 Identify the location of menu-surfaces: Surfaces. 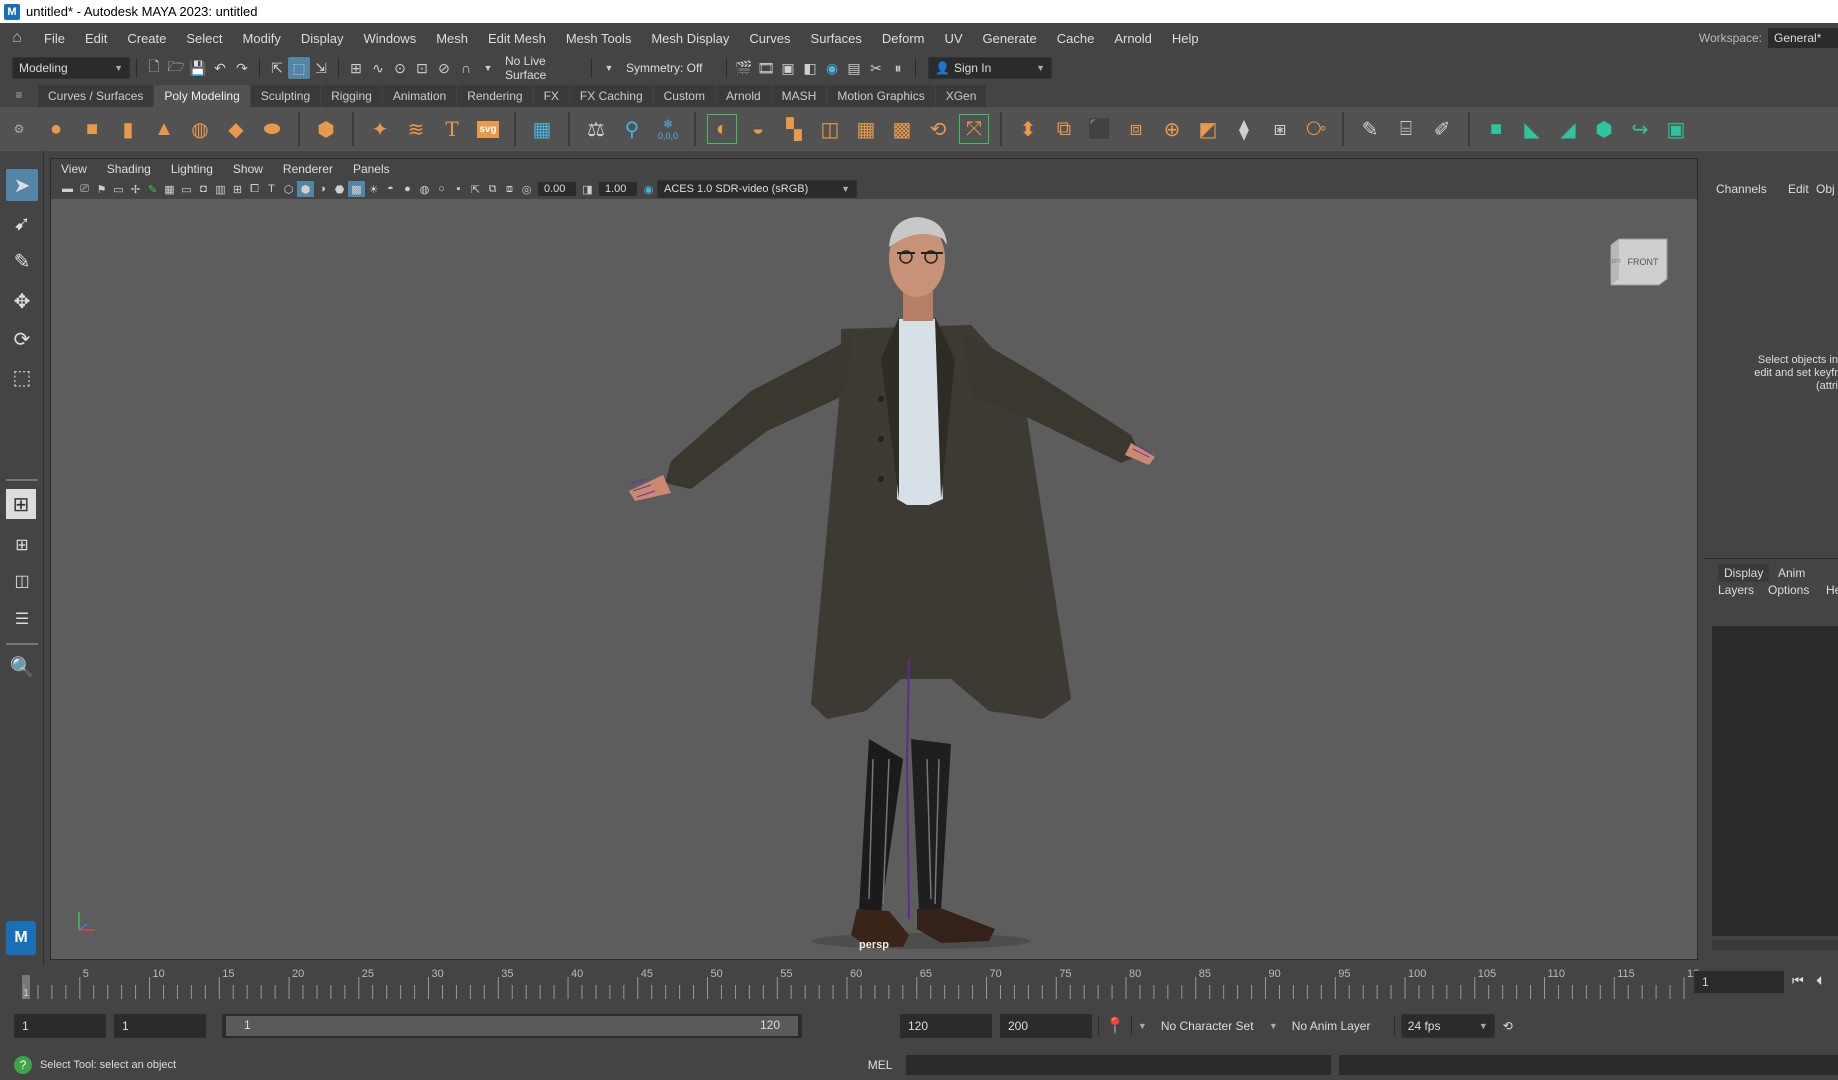
(836, 38).